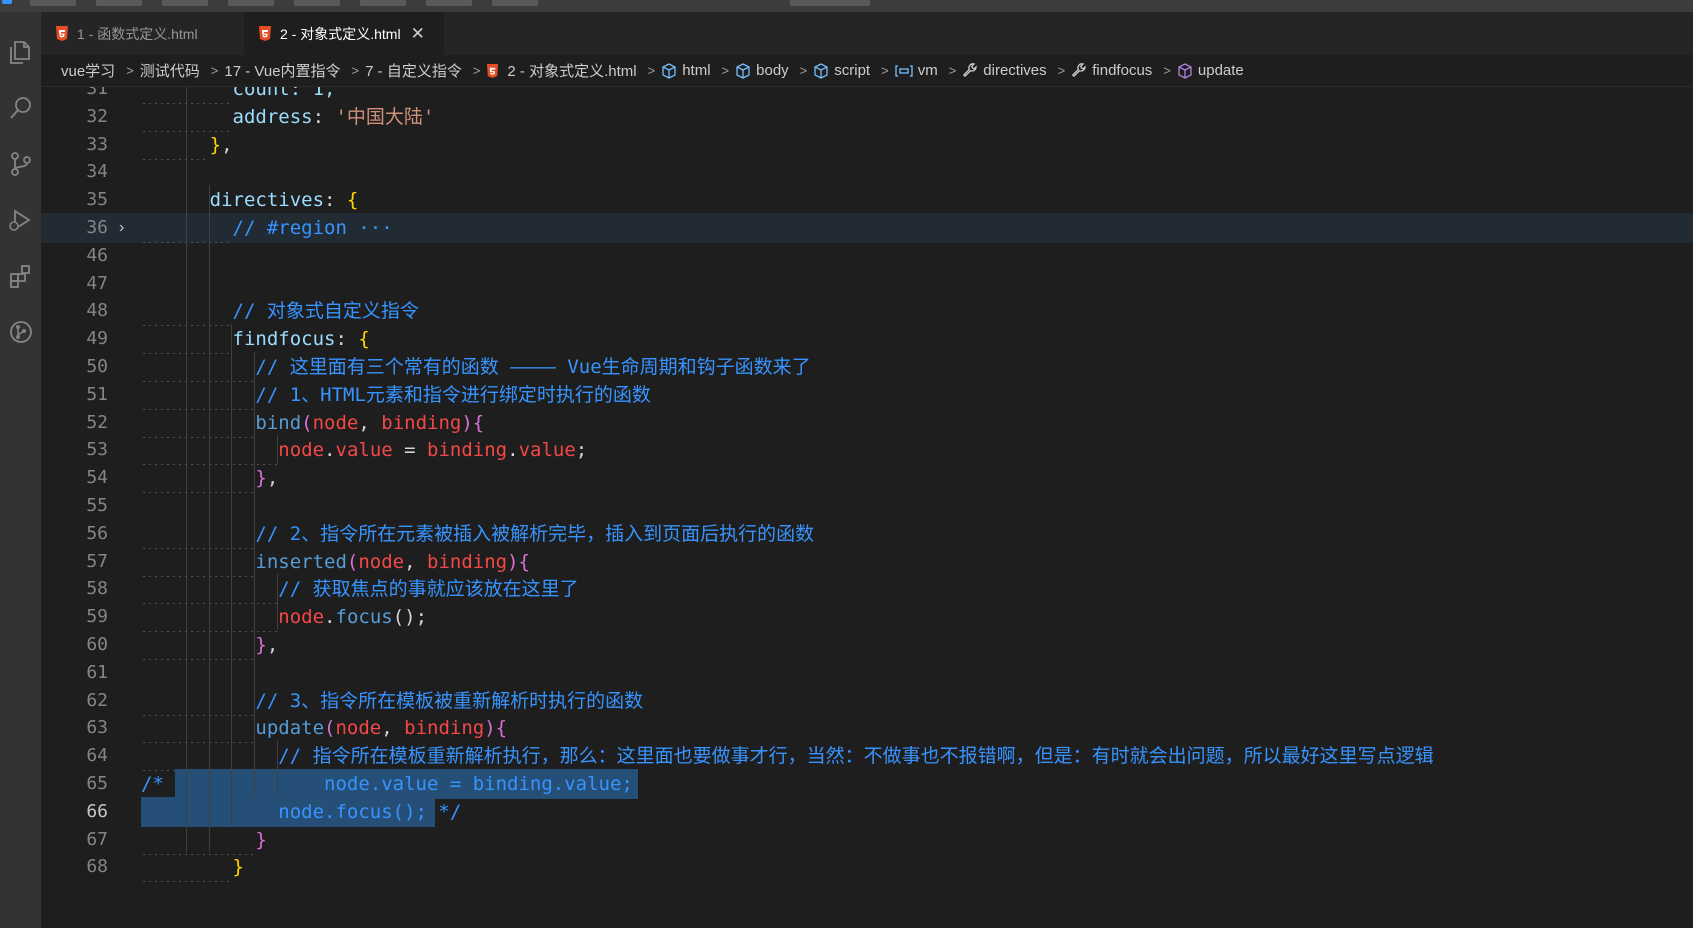  I want to click on code-line: 65 /* node.value = binding.value;, so click(867, 784).